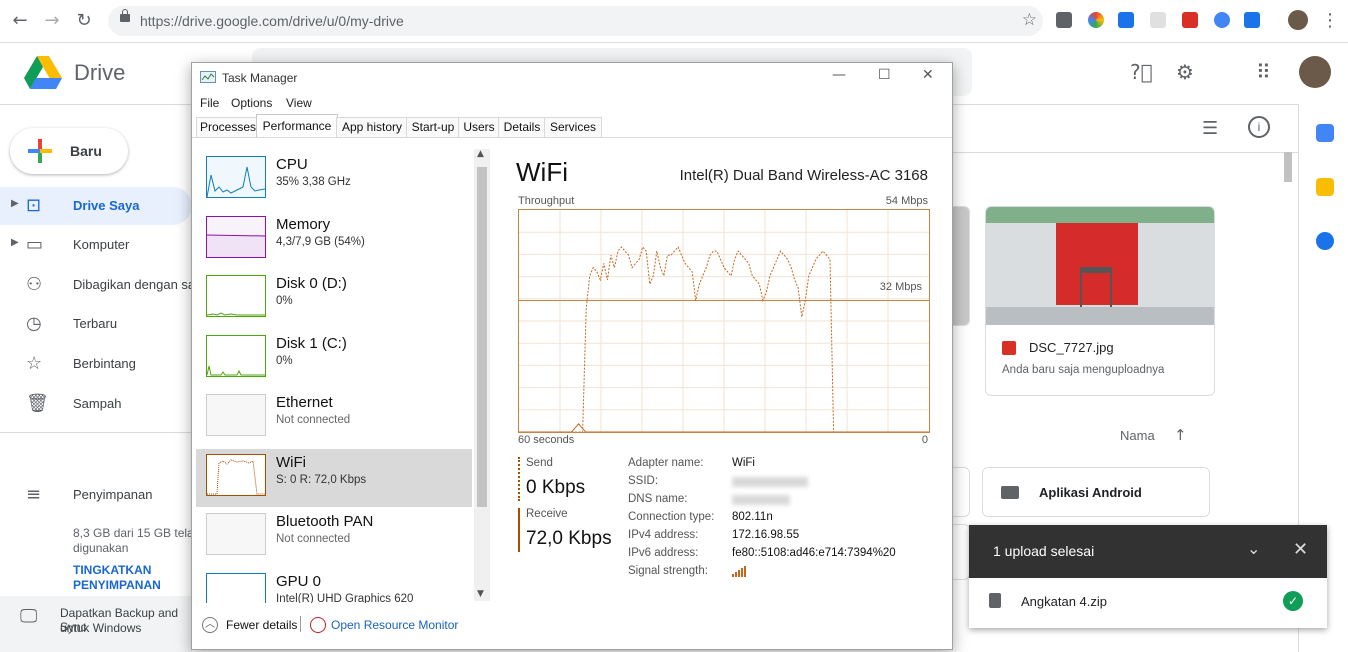  I want to click on prop-key: Connection type:, so click(671, 517).